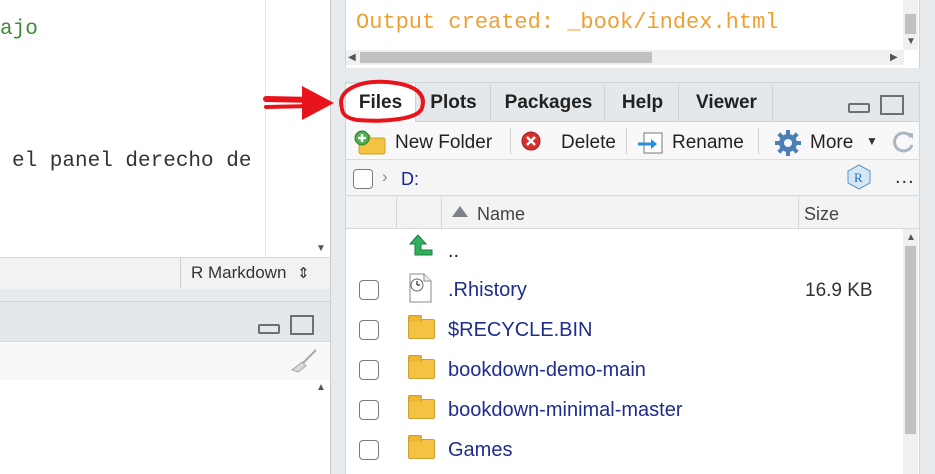 The width and height of the screenshot is (935, 474). What do you see at coordinates (487, 290) in the screenshot?
I see `file-name-link: .Rhistory` at bounding box center [487, 290].